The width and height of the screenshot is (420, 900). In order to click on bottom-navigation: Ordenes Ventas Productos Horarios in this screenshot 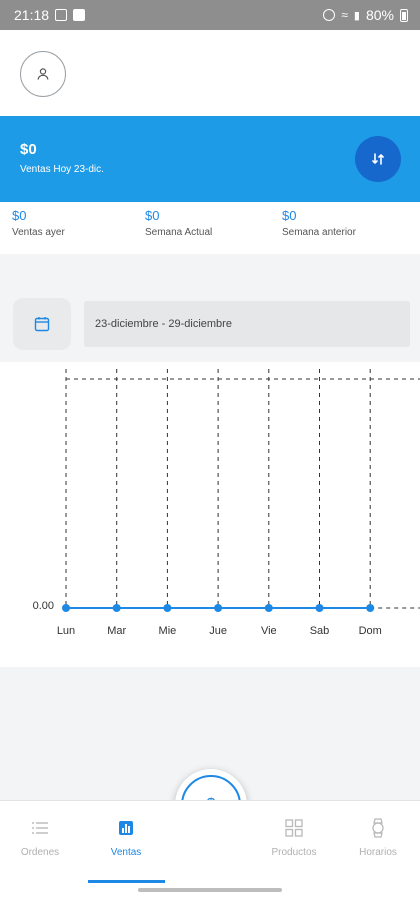, I will do `click(210, 850)`.